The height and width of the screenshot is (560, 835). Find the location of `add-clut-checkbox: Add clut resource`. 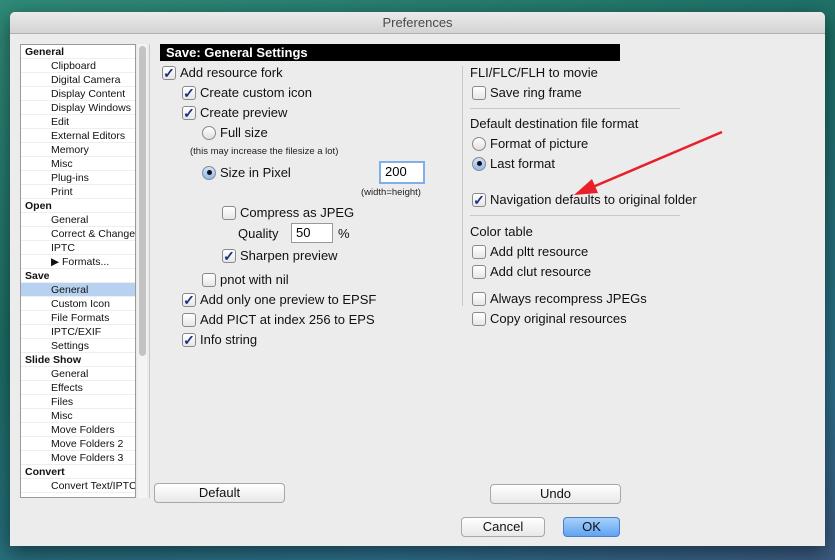

add-clut-checkbox: Add clut resource is located at coordinates (531, 271).